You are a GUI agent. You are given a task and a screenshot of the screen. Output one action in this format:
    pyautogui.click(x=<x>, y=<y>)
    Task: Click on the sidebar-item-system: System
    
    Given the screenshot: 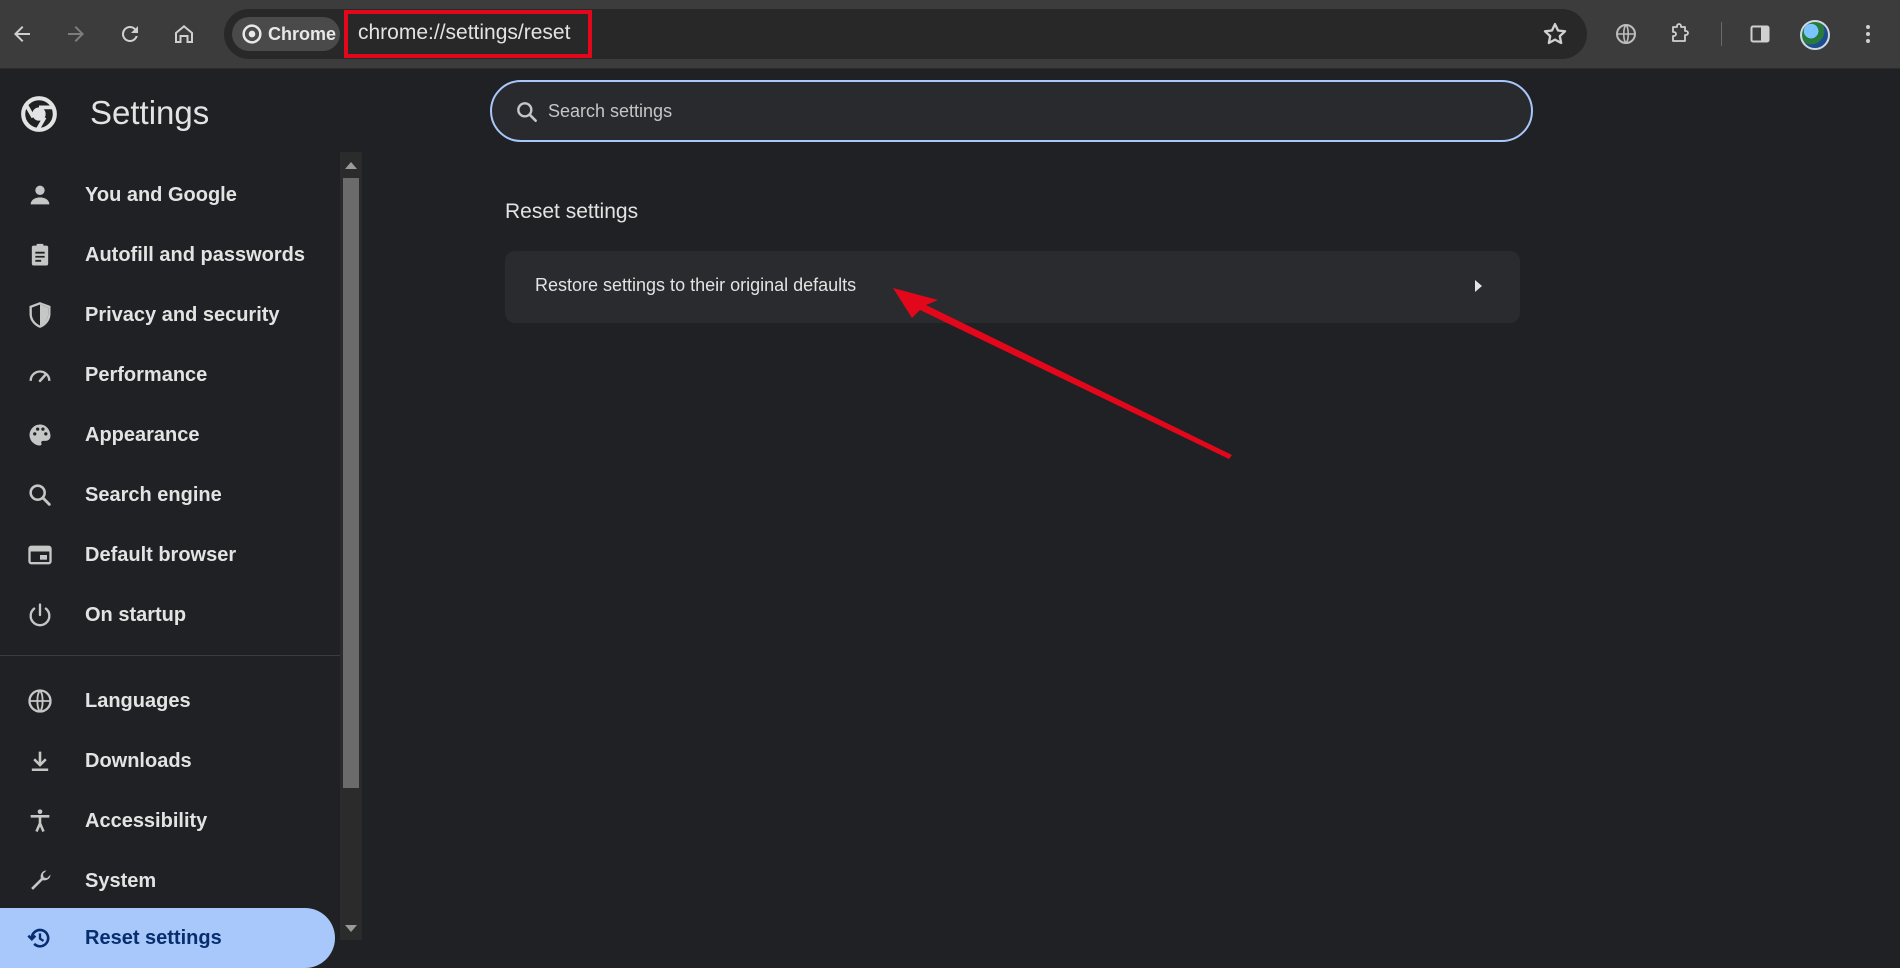 What is the action you would take?
    pyautogui.click(x=167, y=881)
    